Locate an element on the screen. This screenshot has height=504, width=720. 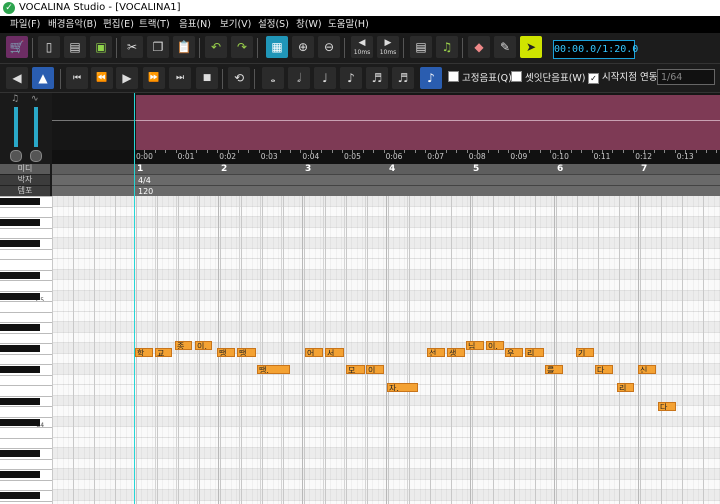
note-block: 이. is located at coordinates (495, 345).